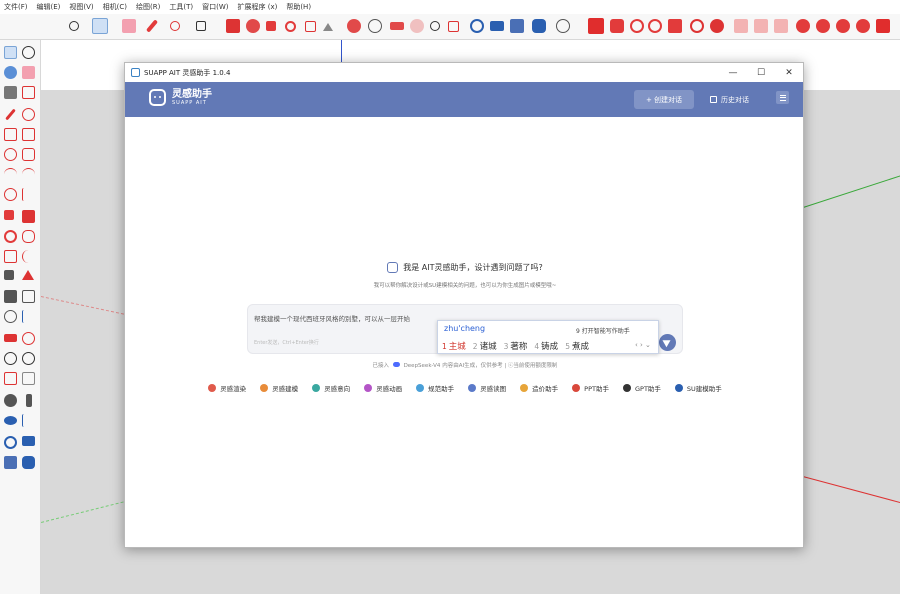 Image resolution: width=900 pixels, height=594 pixels. I want to click on dimension-icon, so click(28, 296).